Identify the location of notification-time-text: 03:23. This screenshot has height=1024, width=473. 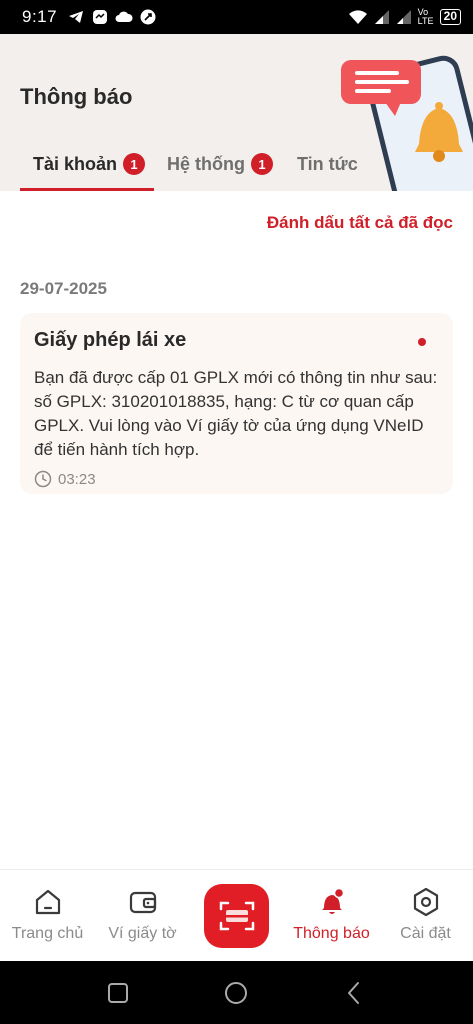
(77, 479).